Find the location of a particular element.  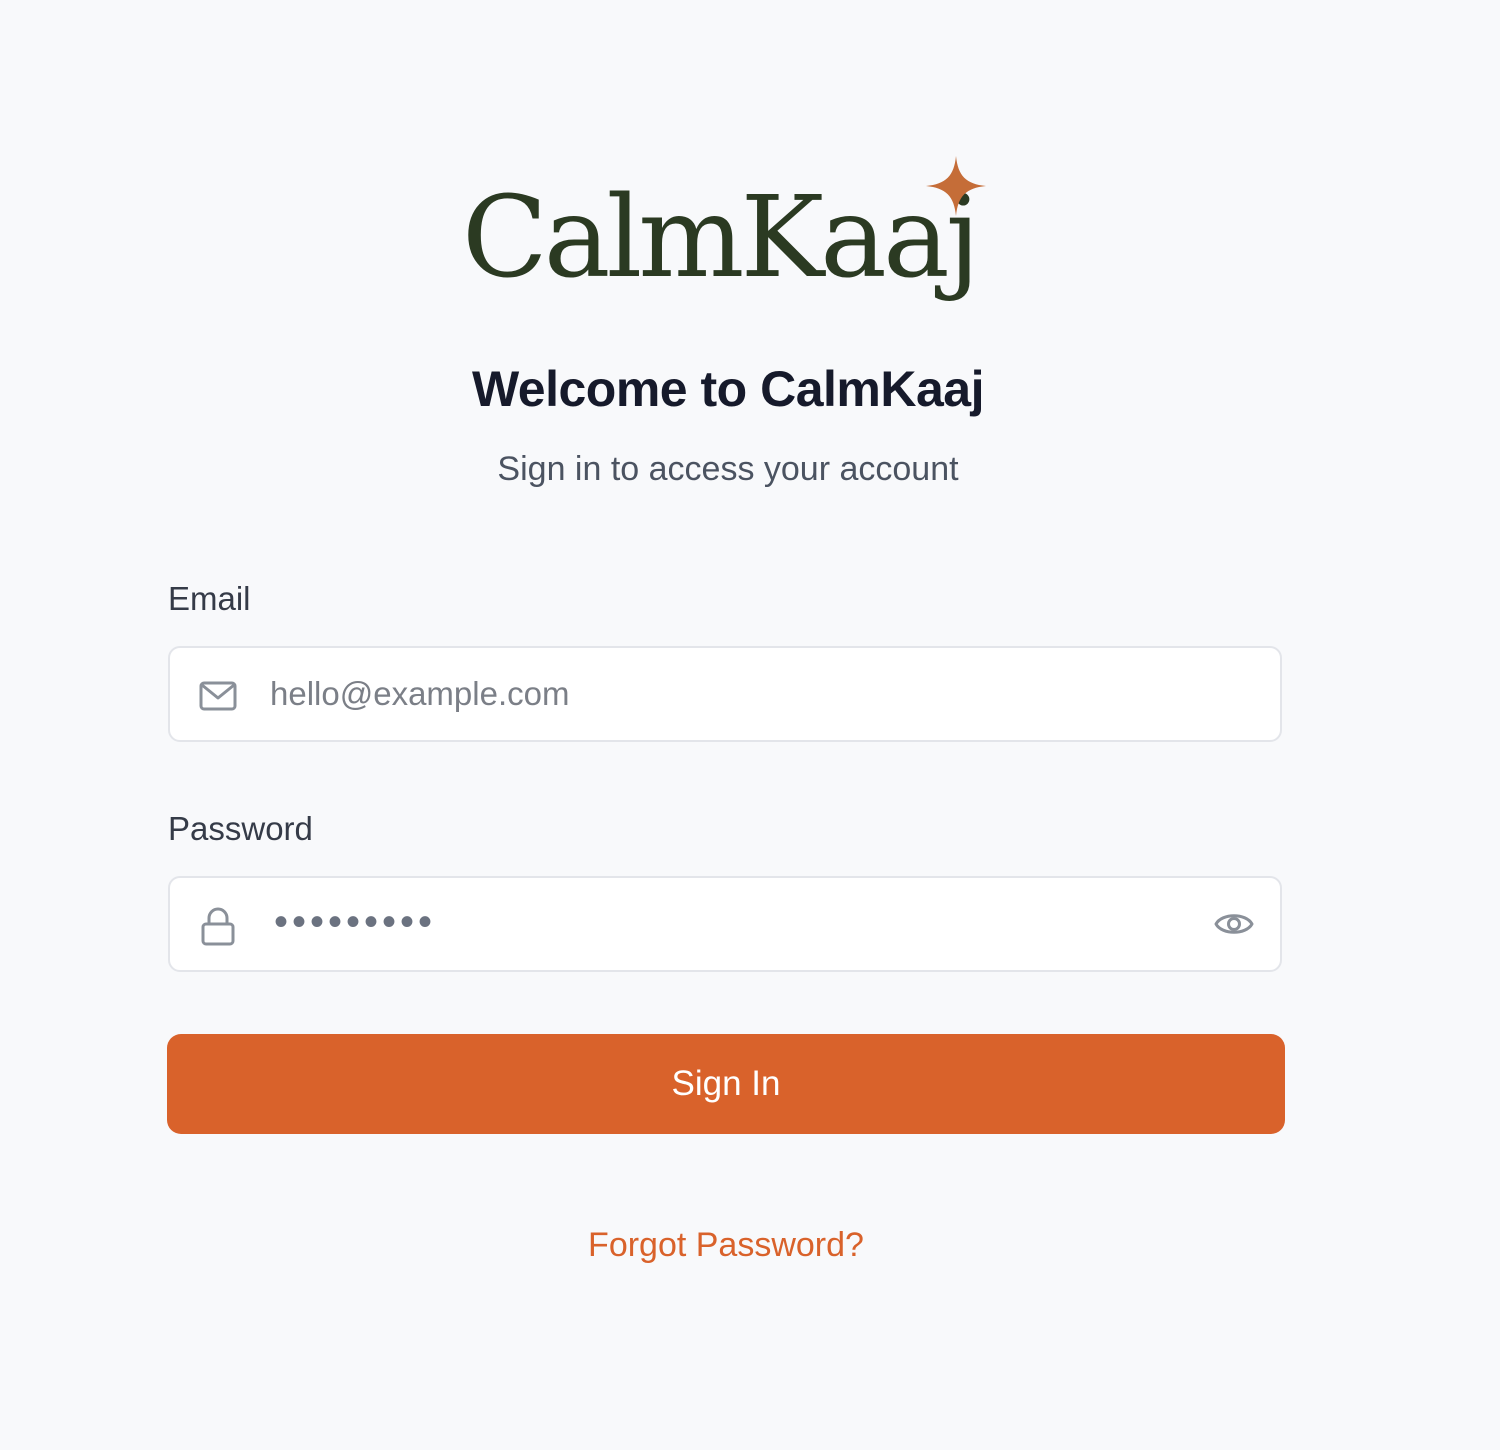

email-field-container is located at coordinates (725, 694).